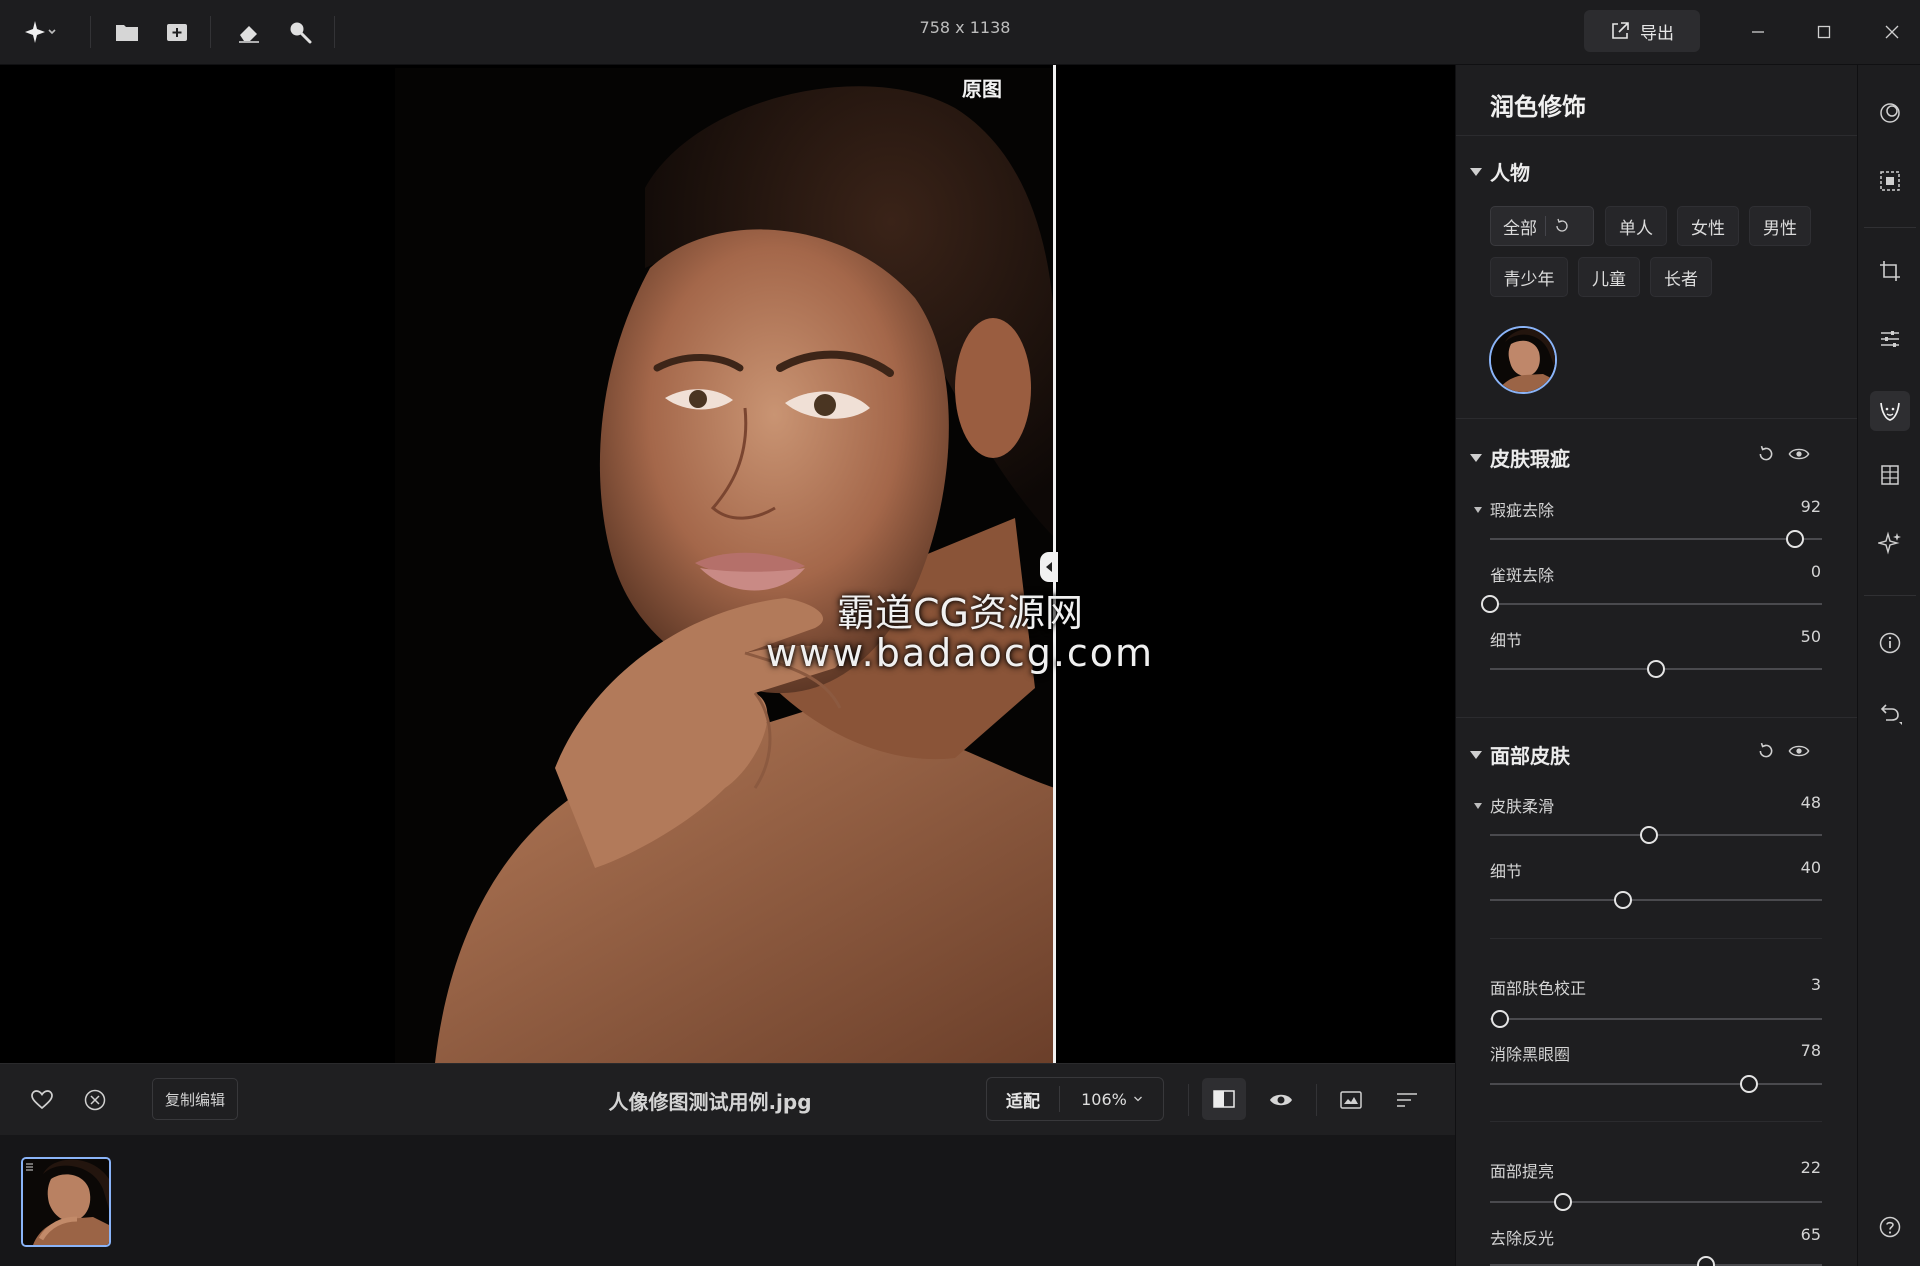 The width and height of the screenshot is (1920, 1266). I want to click on slider-label: 面部肤色校正, so click(1538, 988).